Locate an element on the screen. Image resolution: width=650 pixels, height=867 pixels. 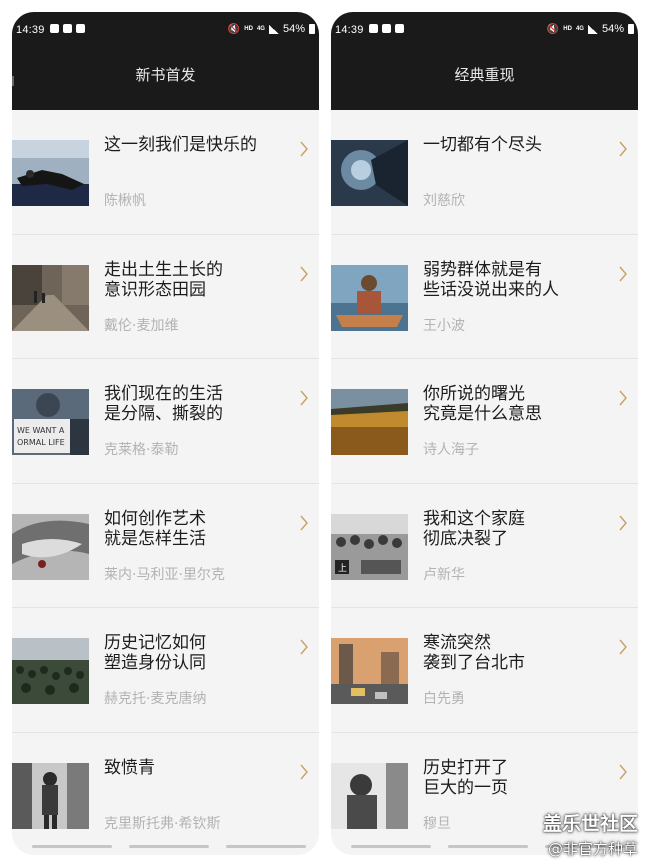
book-author: 陈楸帆 is located at coordinates (125, 201).